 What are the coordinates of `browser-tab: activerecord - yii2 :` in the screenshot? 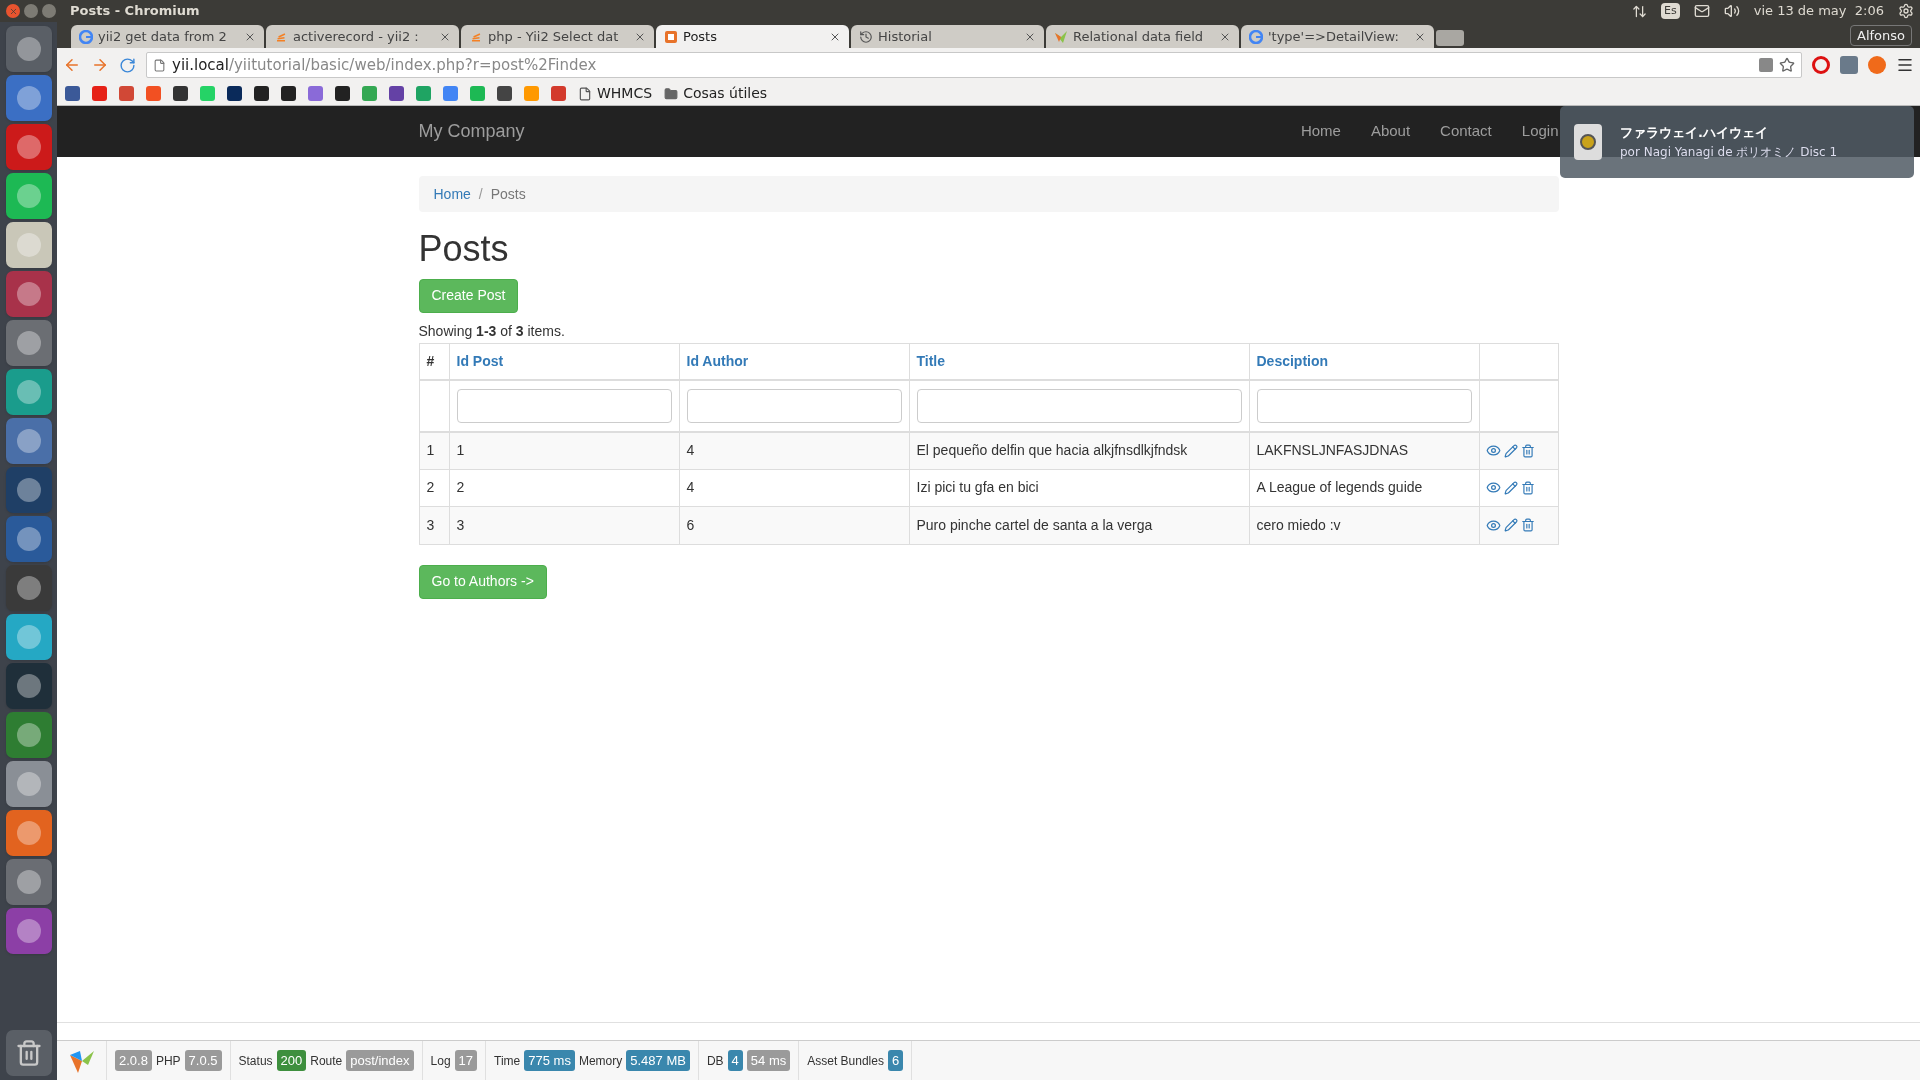 It's located at (362, 36).